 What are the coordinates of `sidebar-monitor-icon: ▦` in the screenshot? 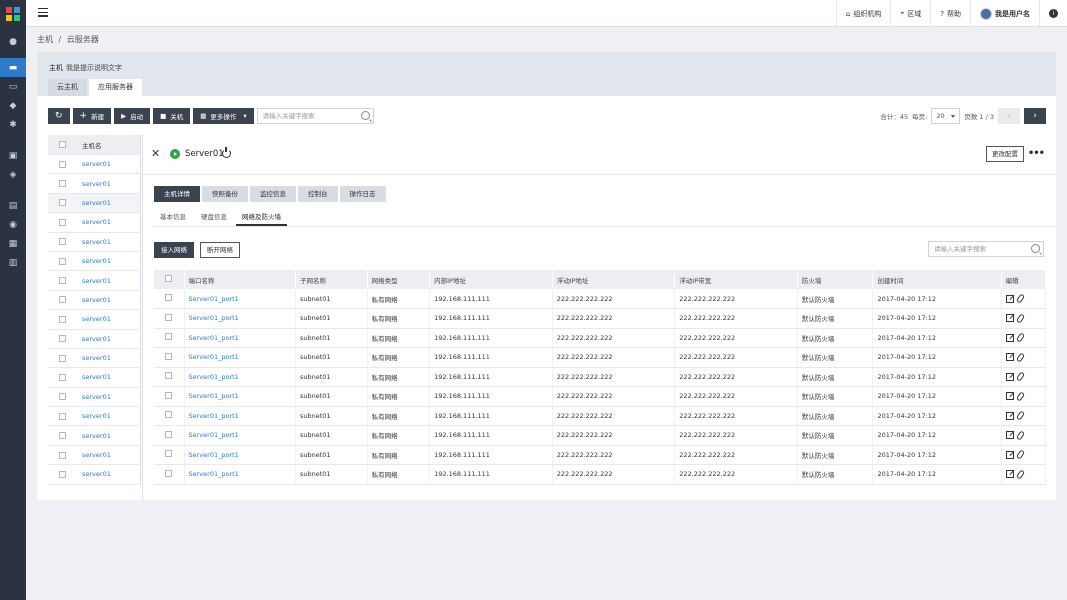 It's located at (13, 243).